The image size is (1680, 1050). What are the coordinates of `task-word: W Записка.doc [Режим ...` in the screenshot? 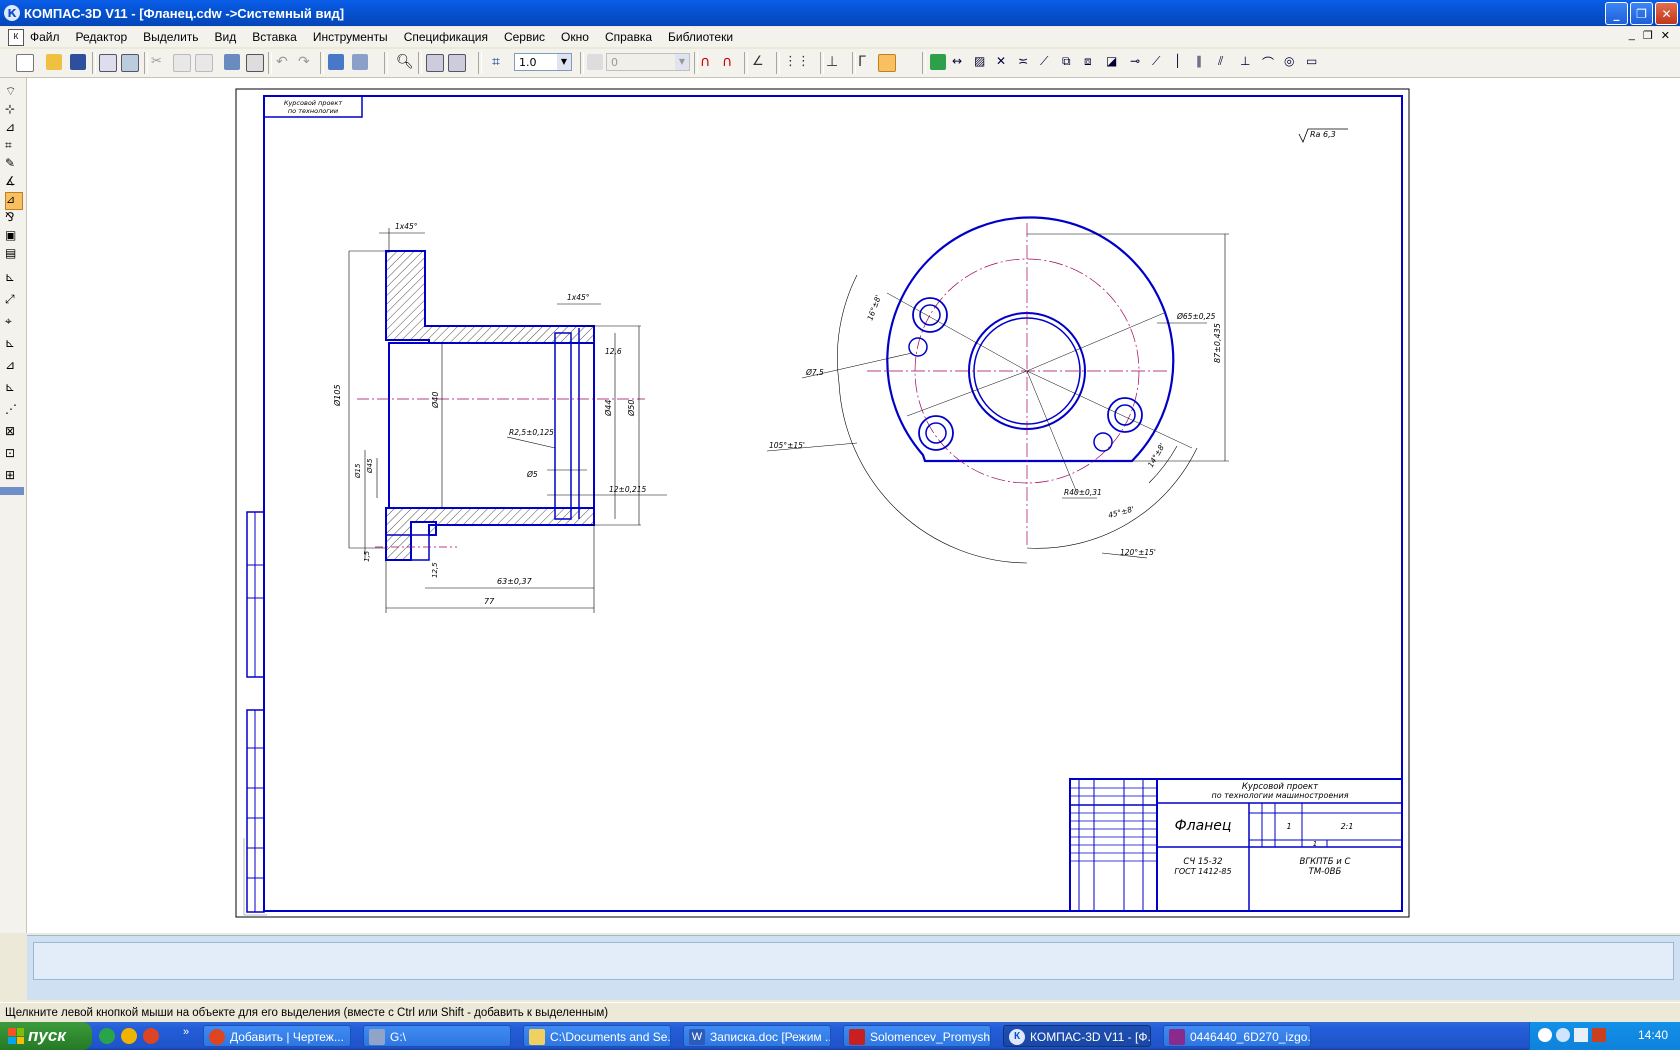 It's located at (757, 1036).